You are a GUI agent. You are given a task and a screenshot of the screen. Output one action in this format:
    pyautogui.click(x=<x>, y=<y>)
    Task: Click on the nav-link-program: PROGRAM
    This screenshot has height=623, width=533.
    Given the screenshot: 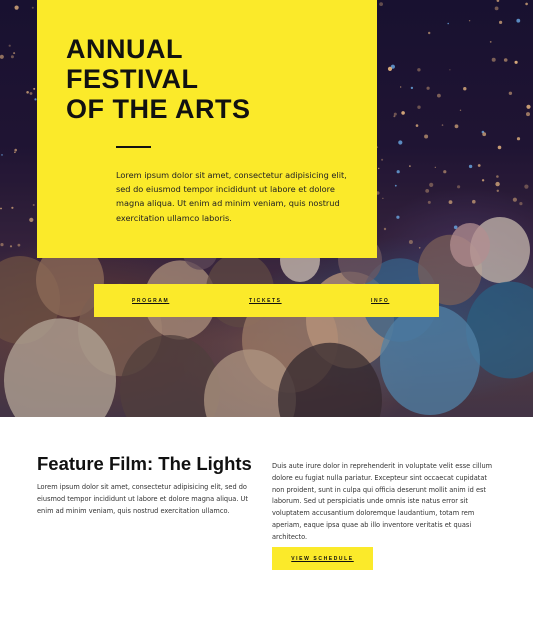 What is the action you would take?
    pyautogui.click(x=150, y=301)
    